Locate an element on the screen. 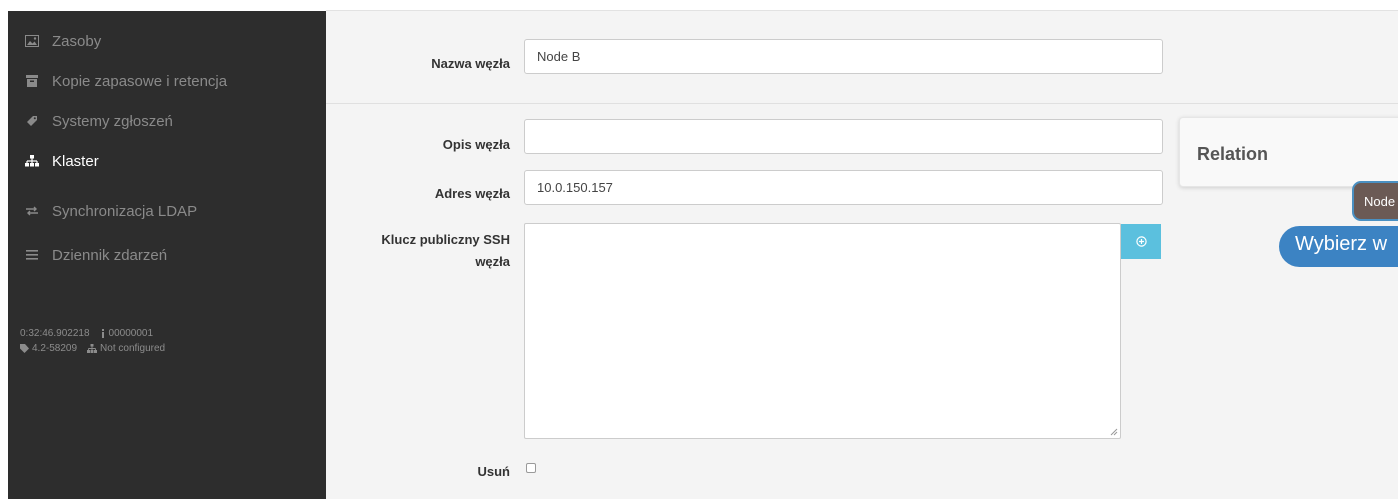  relation-panel: Relation is located at coordinates (1288, 152).